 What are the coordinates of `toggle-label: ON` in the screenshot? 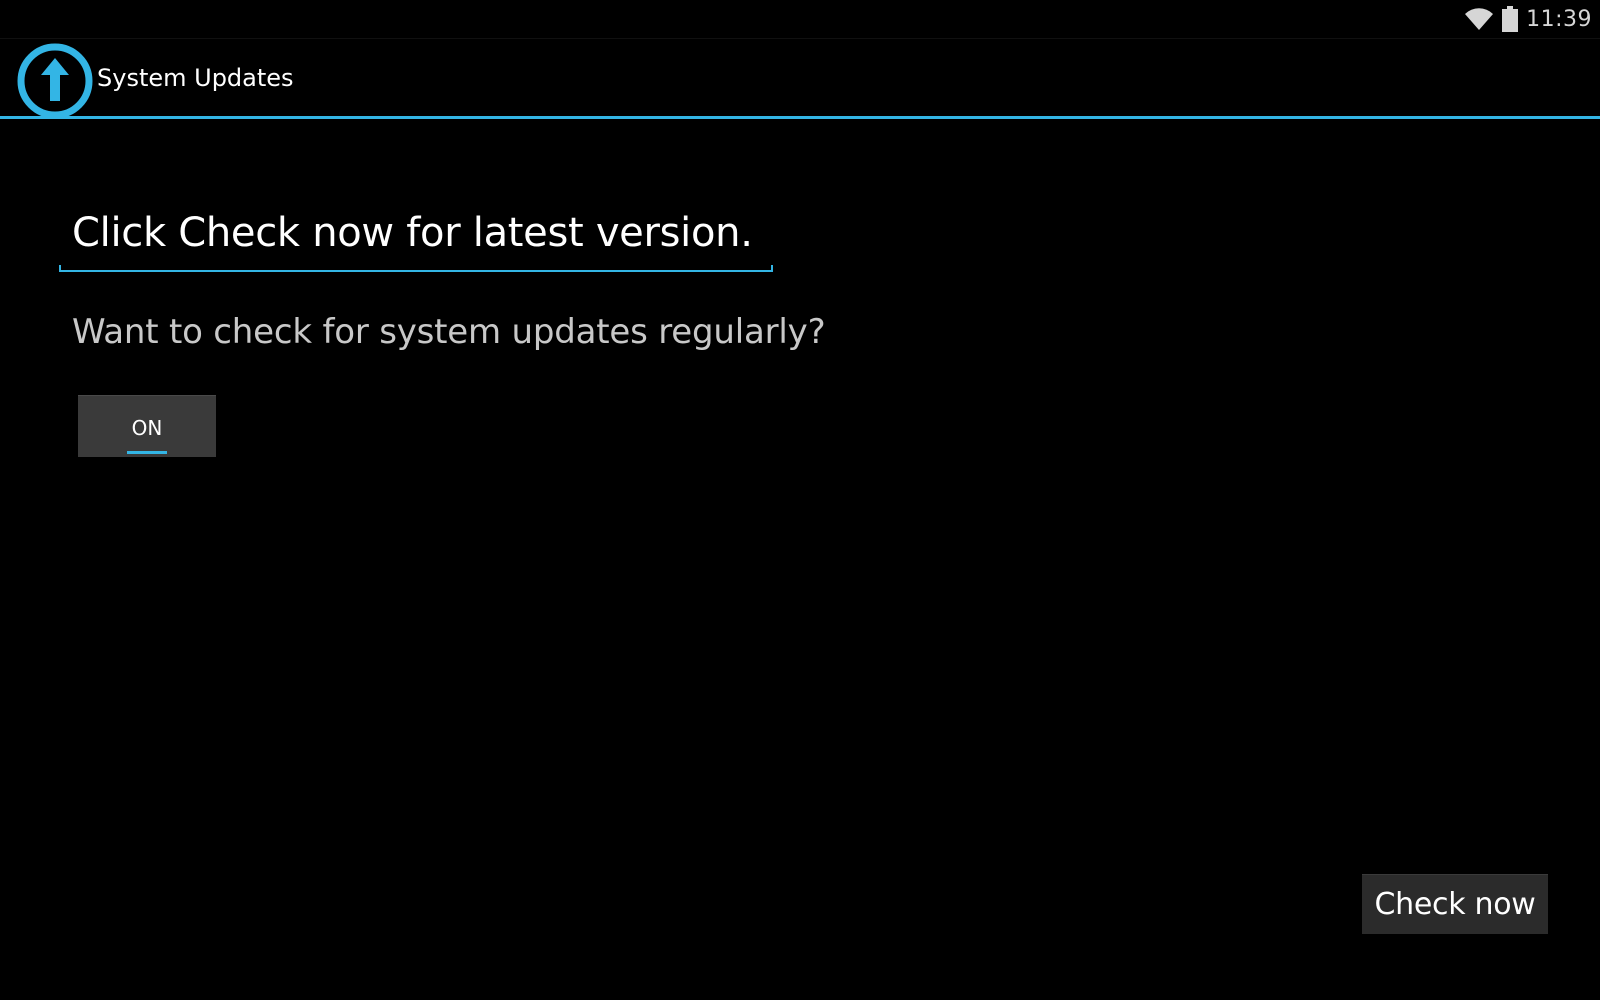 It's located at (147, 428).